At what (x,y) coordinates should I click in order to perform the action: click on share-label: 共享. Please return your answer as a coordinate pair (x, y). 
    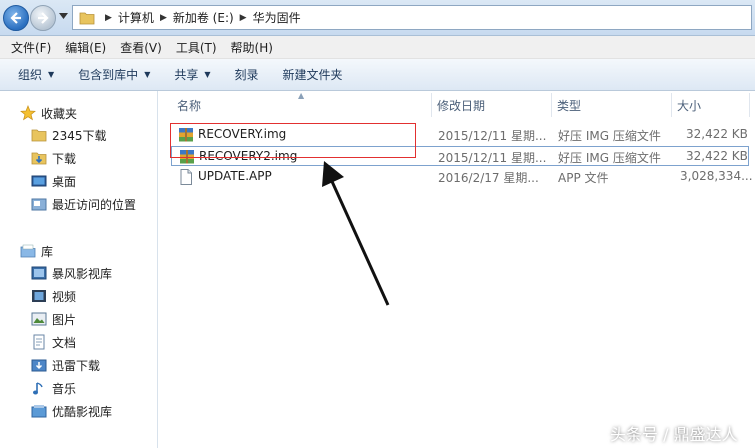
    Looking at the image, I should click on (186, 75).